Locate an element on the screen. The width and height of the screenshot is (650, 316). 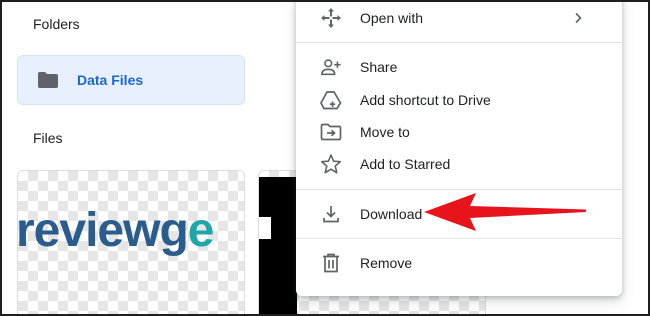
folder-name: Data Files is located at coordinates (110, 80).